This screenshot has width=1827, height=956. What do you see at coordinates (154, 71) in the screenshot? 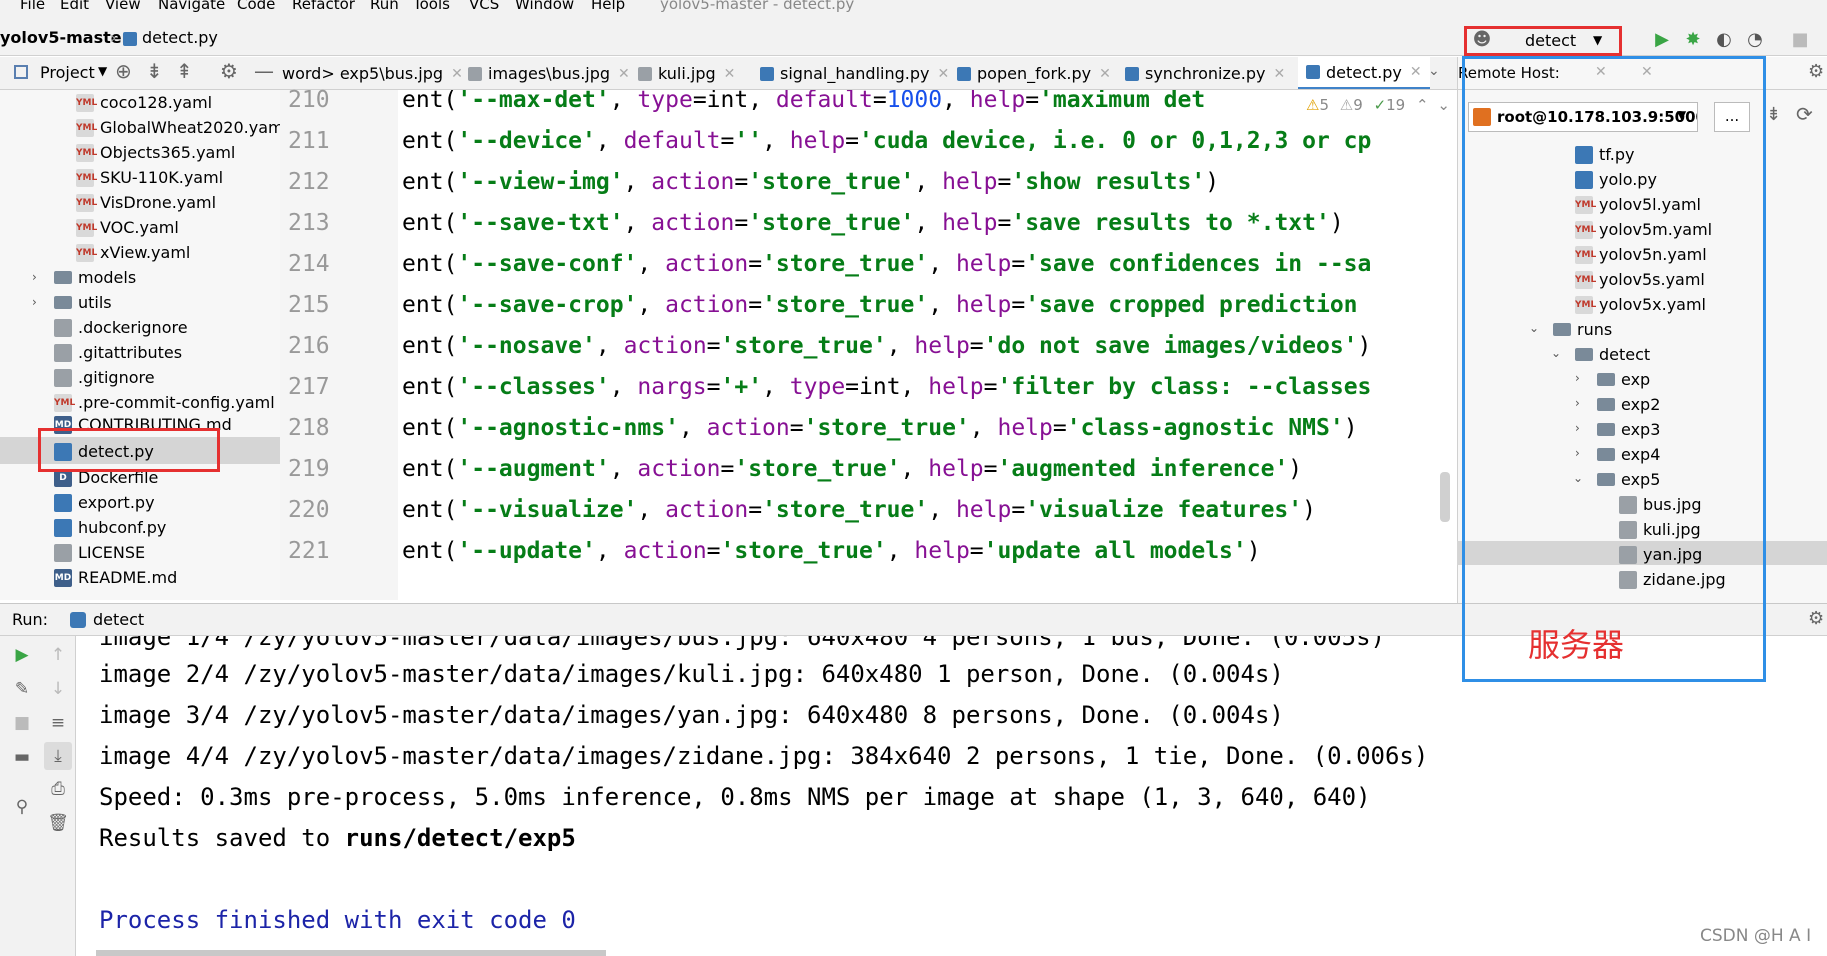
I see `expand-all-icon: ⇟` at bounding box center [154, 71].